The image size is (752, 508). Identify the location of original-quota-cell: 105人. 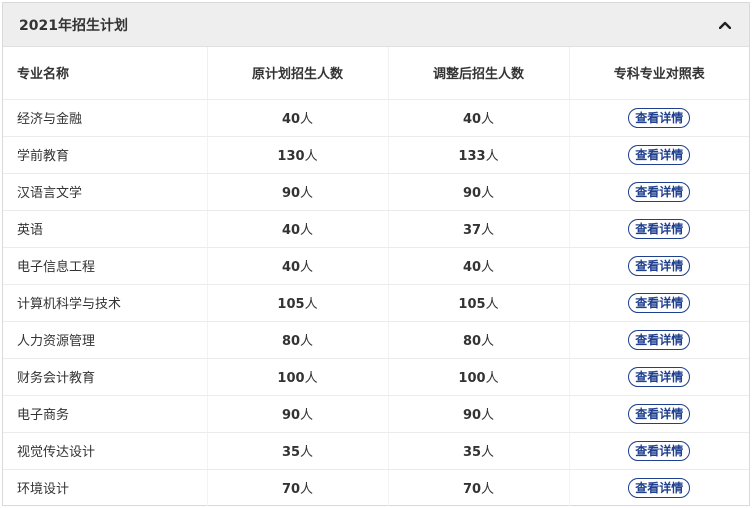
(298, 303).